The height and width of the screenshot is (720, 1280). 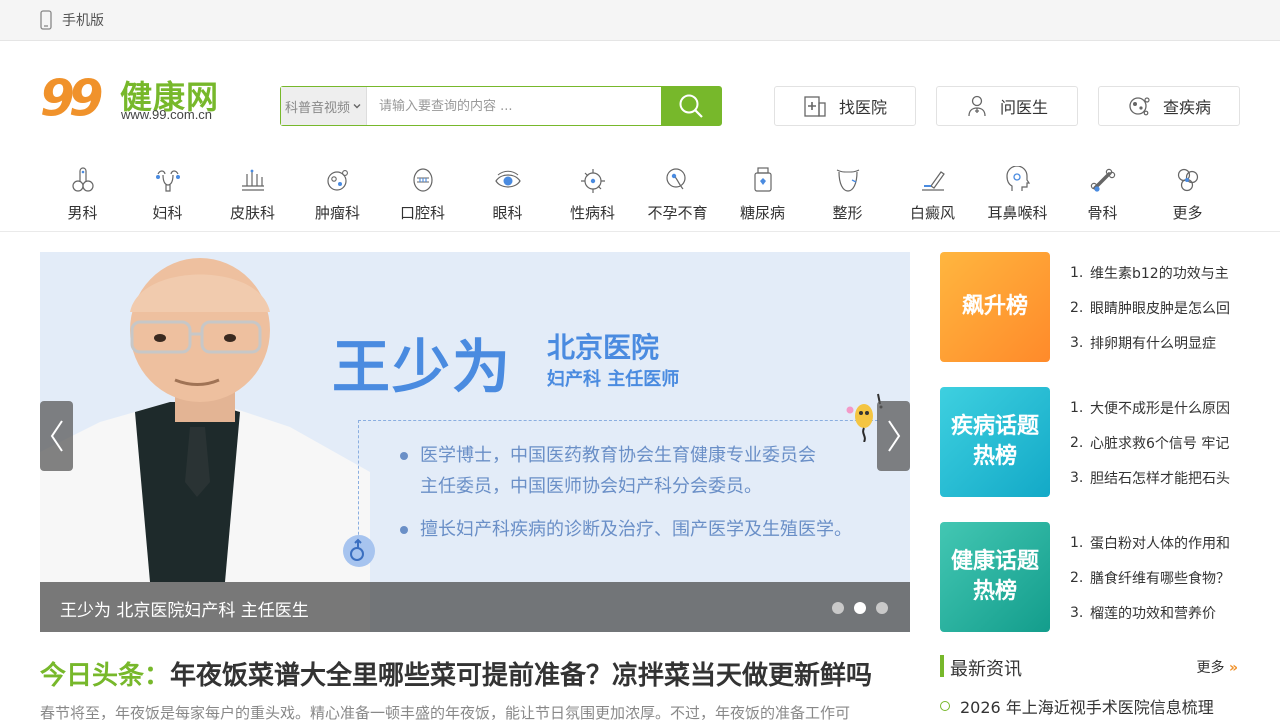 I want to click on list-item: 2. 眼睛肿眼皮肿是怎么回, so click(x=1155, y=307).